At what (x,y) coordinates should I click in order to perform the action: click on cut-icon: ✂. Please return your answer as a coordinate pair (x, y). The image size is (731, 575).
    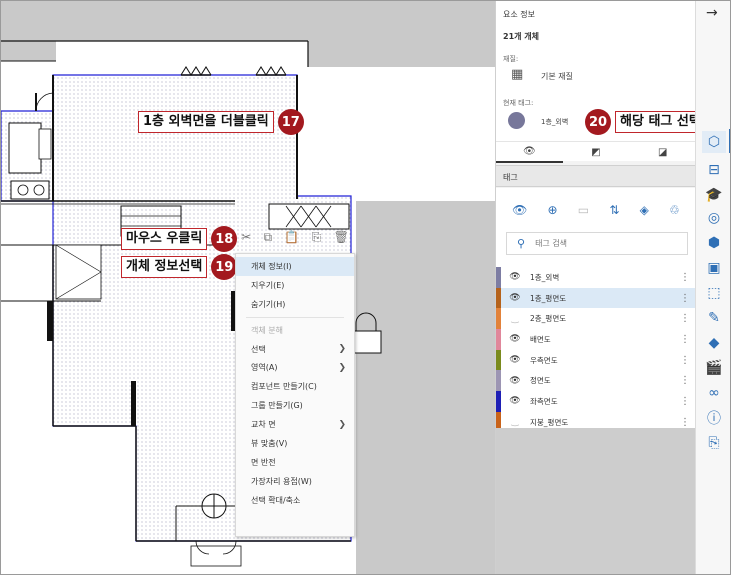
    Looking at the image, I should click on (246, 237).